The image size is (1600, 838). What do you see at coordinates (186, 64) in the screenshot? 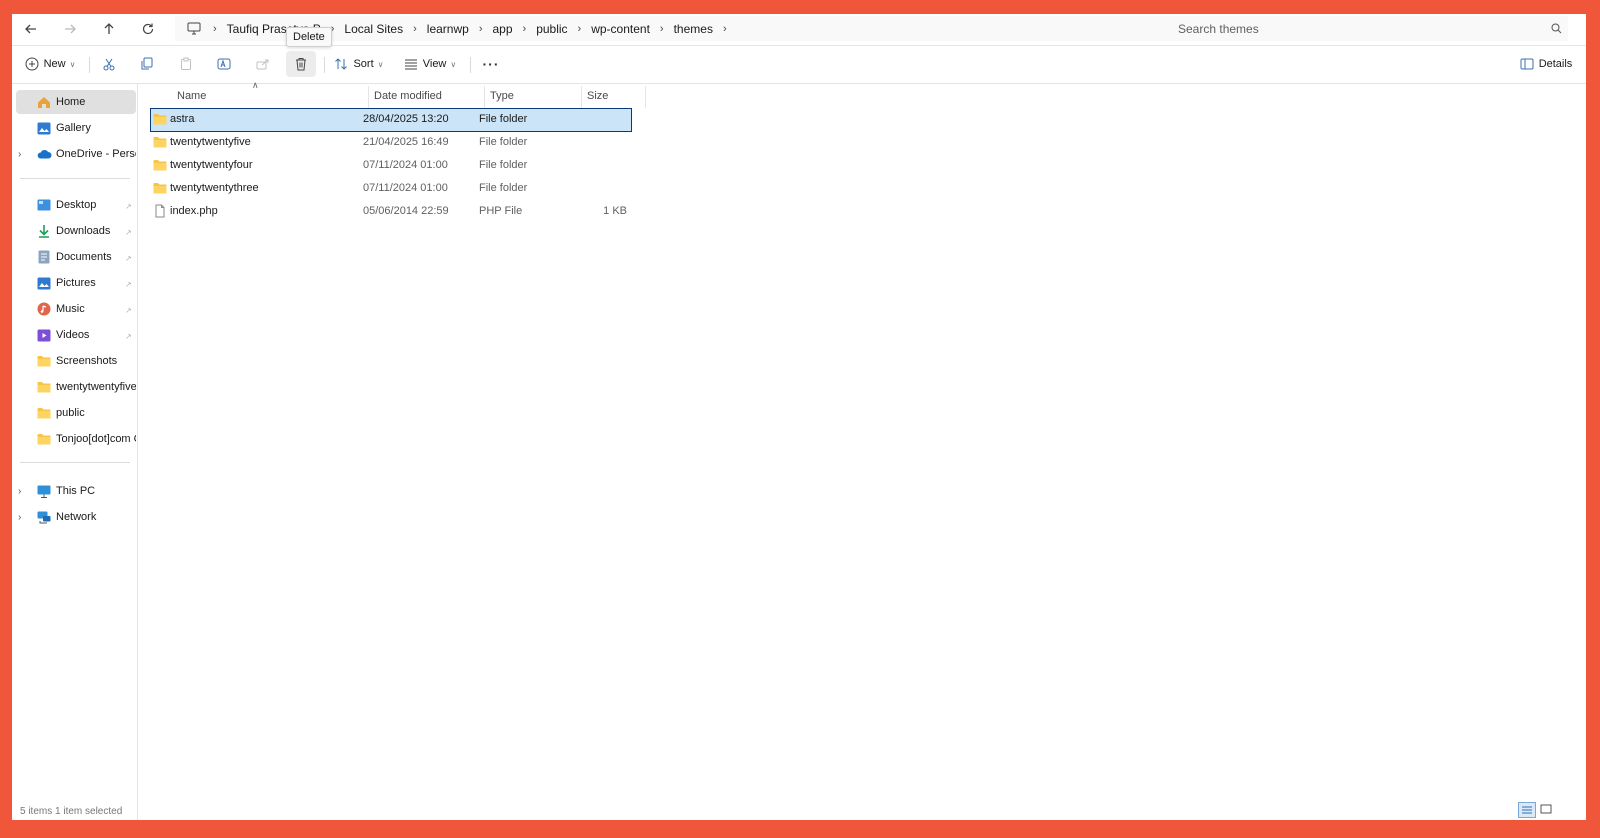
I see `paste-button` at bounding box center [186, 64].